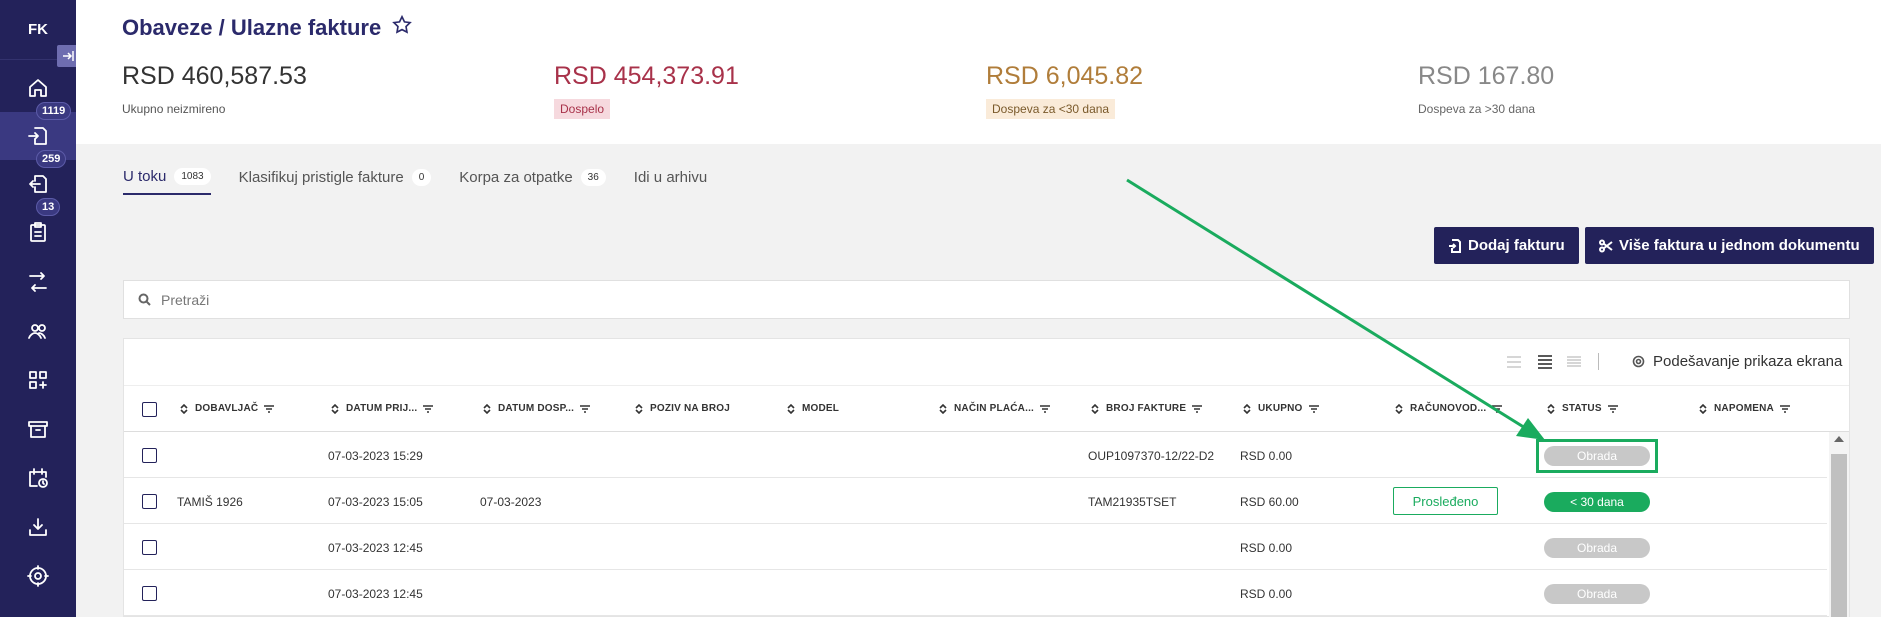 The image size is (1881, 617). Describe the element at coordinates (821, 408) in the screenshot. I see `column-label: MODEL` at that location.